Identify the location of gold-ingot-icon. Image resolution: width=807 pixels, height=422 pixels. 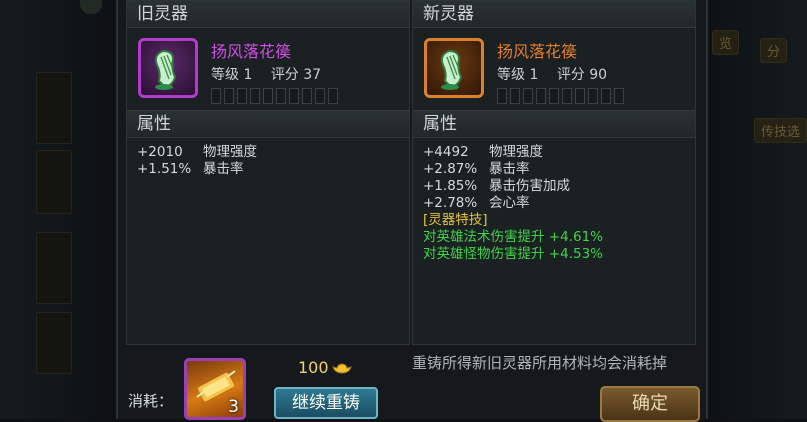
(341, 368).